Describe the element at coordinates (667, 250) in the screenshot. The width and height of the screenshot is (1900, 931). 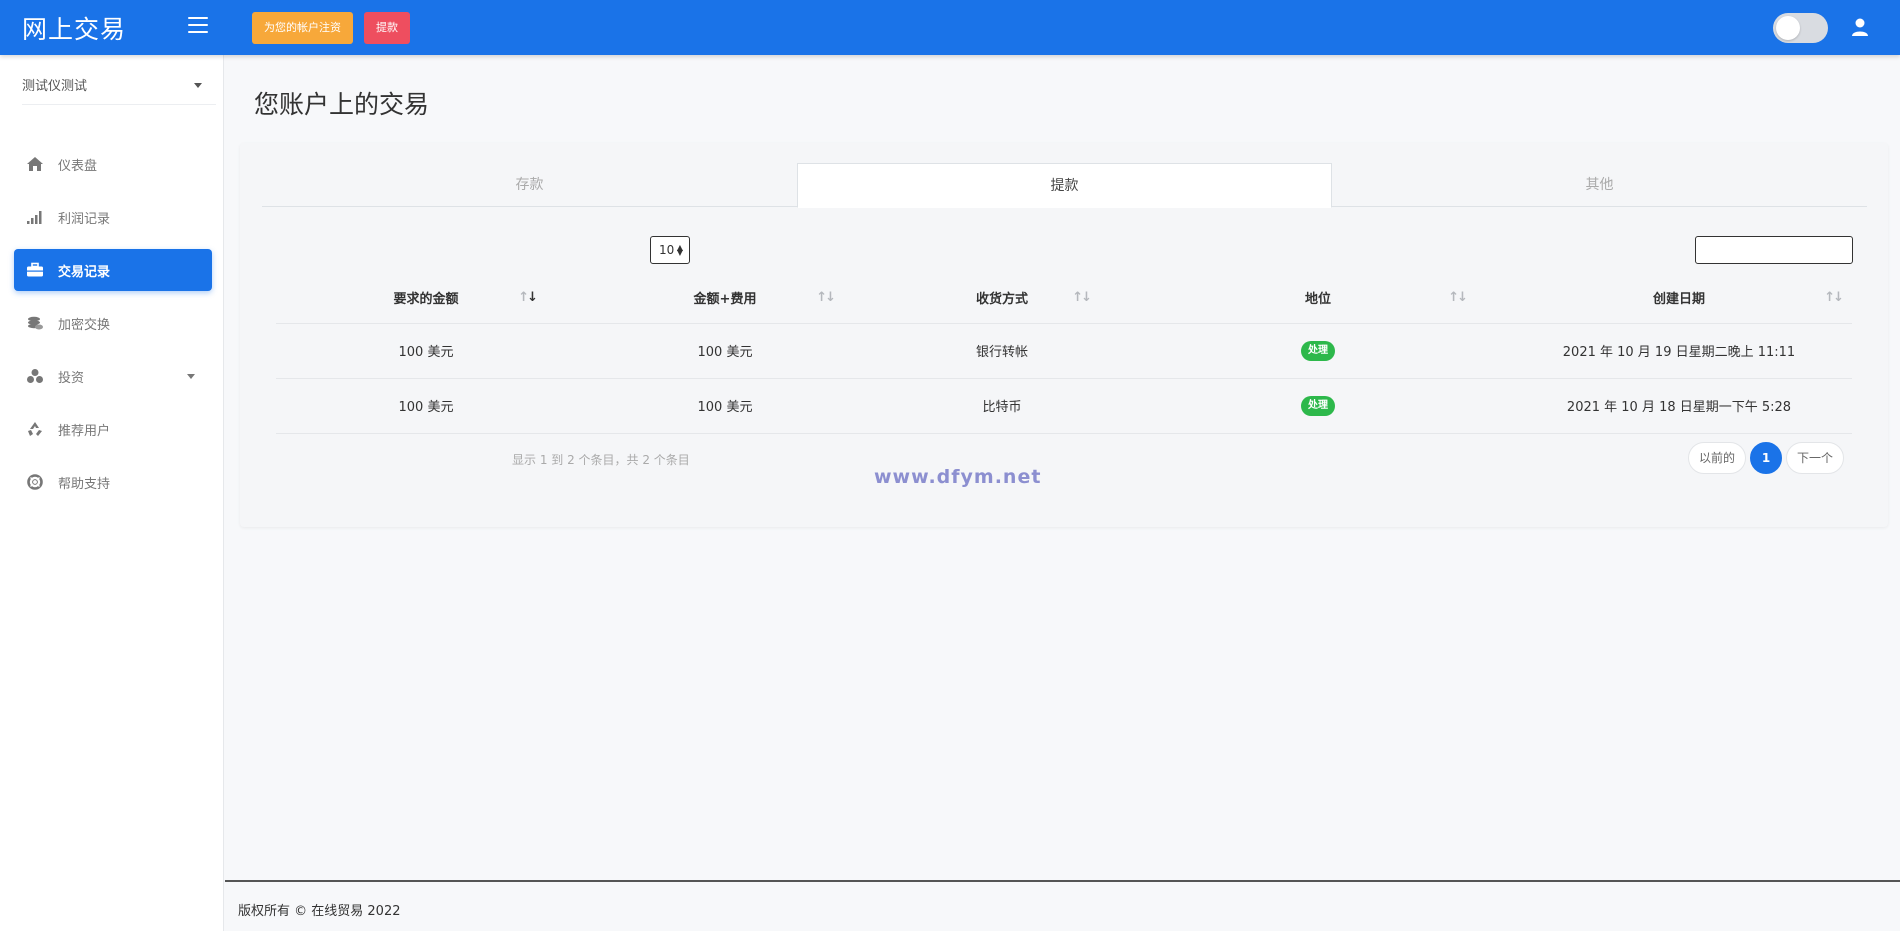
I see `page-length-value: 10` at that location.